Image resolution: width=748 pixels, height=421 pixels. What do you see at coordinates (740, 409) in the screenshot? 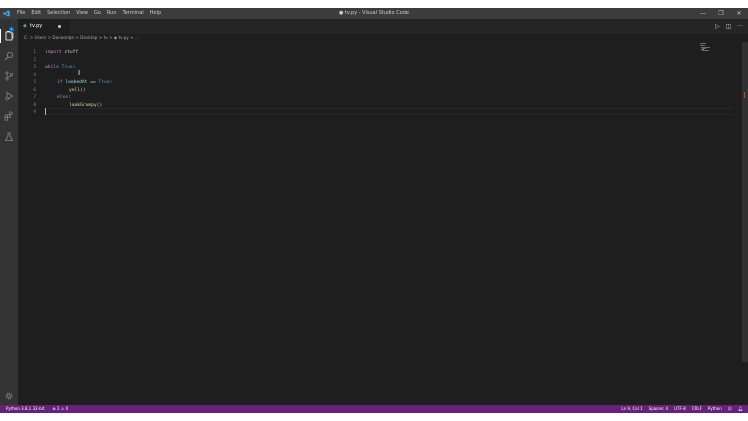
I see `notifications-bell-icon: 🔔︎` at bounding box center [740, 409].